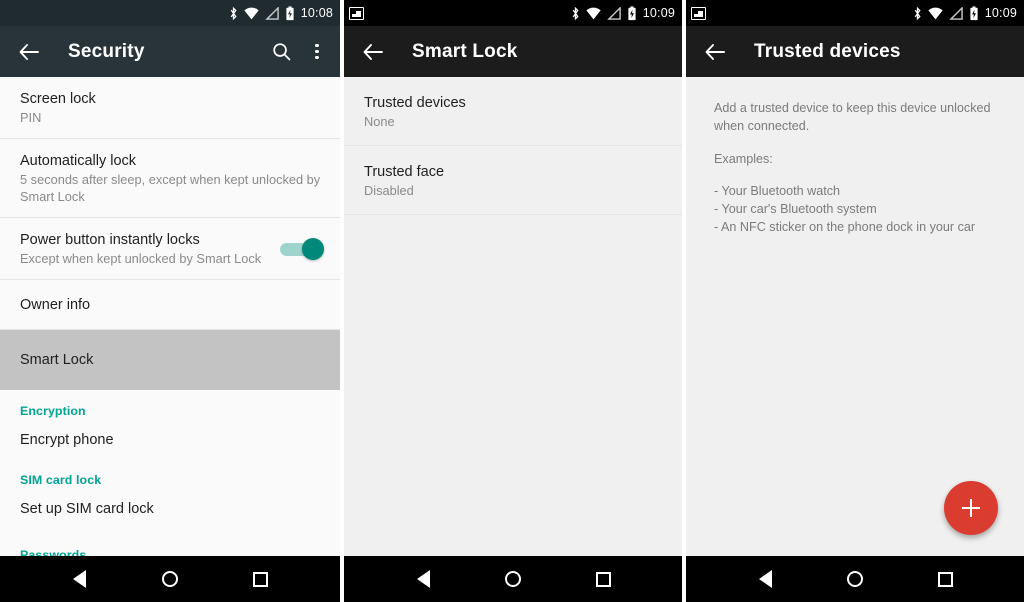 This screenshot has height=602, width=1024. What do you see at coordinates (513, 112) in the screenshot?
I see `list-item-trusted-devices: Trusted devices None` at bounding box center [513, 112].